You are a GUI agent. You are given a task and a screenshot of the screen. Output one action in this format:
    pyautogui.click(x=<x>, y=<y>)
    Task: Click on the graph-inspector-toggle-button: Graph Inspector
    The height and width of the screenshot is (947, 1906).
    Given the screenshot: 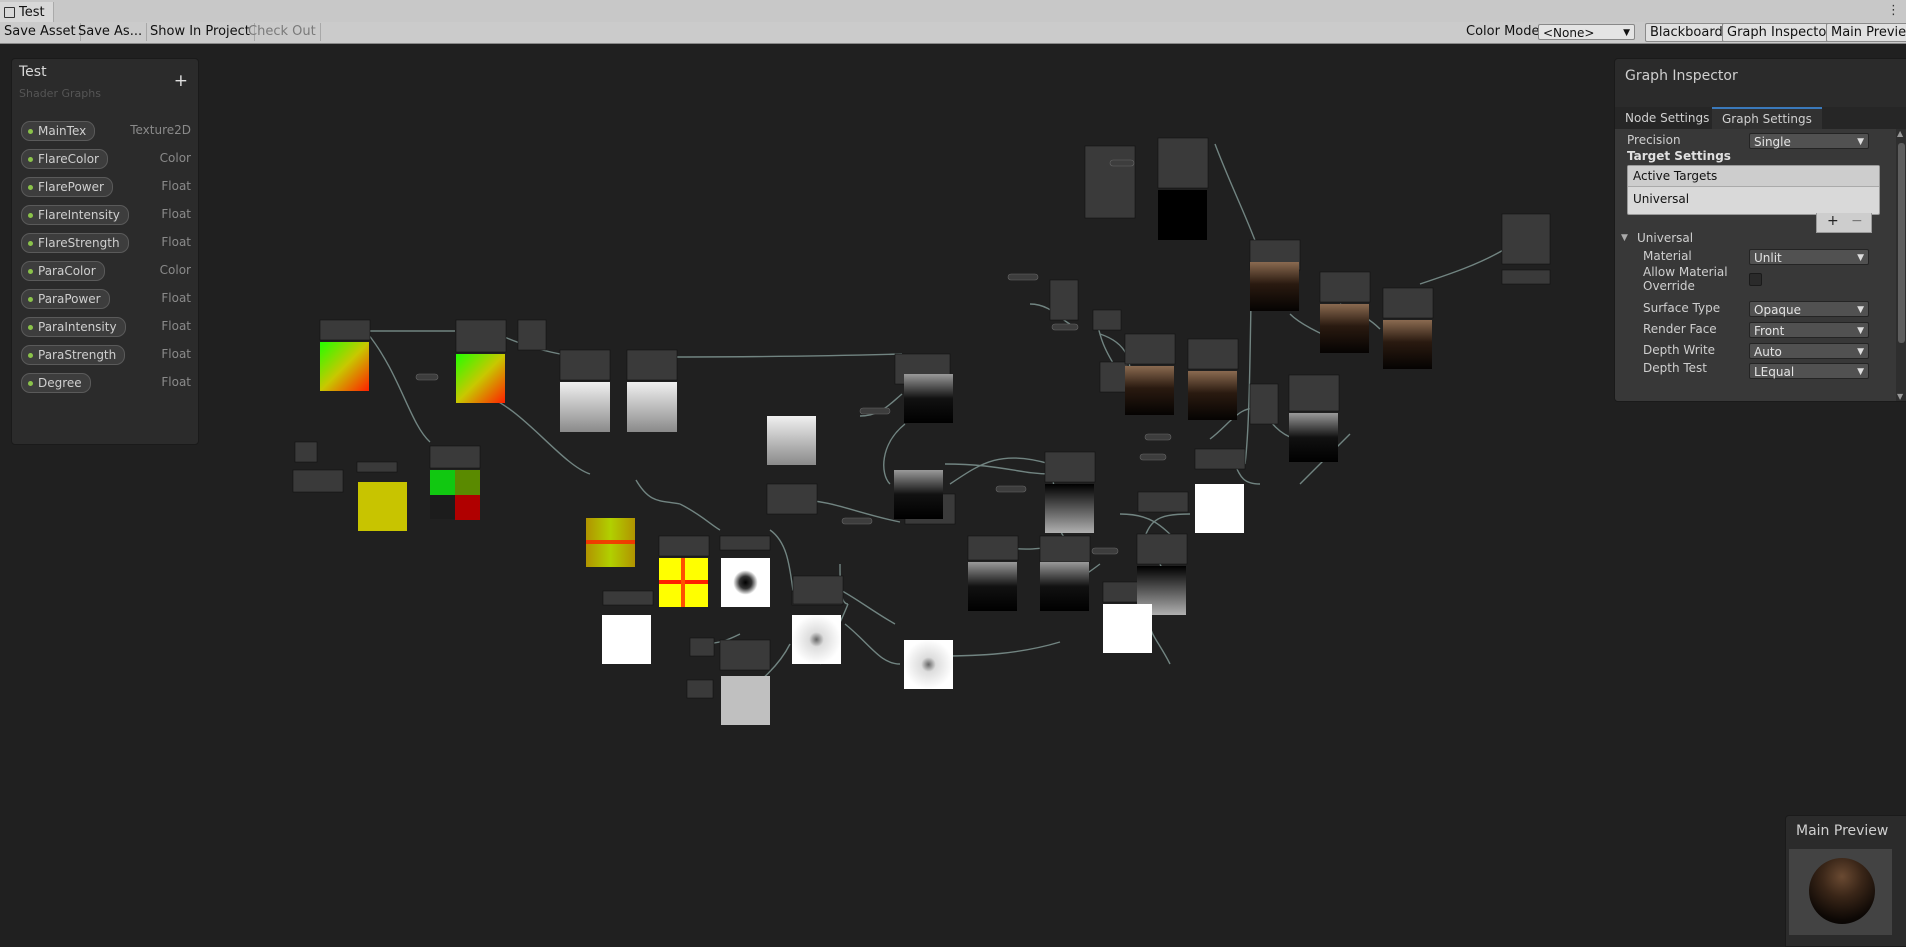 What is the action you would take?
    pyautogui.click(x=1779, y=32)
    